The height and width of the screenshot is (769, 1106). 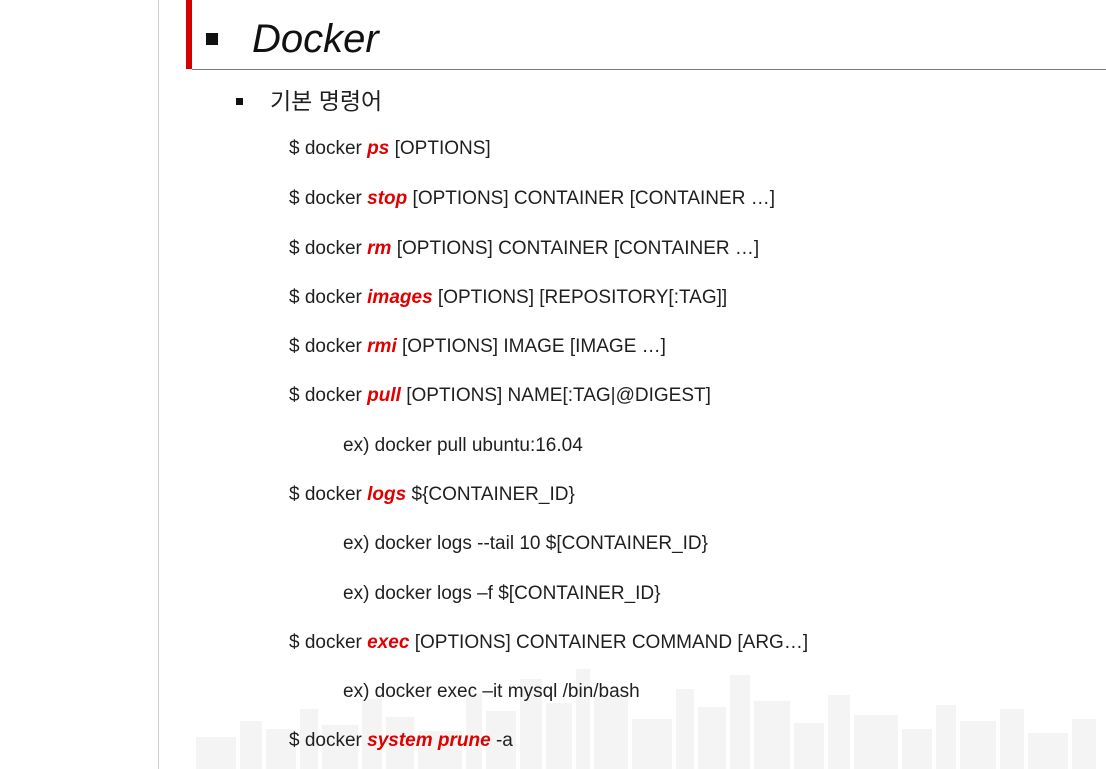 What do you see at coordinates (491, 691) in the screenshot?
I see `example-line-exec: ex) docker exec –it mysql /bin/bash` at bounding box center [491, 691].